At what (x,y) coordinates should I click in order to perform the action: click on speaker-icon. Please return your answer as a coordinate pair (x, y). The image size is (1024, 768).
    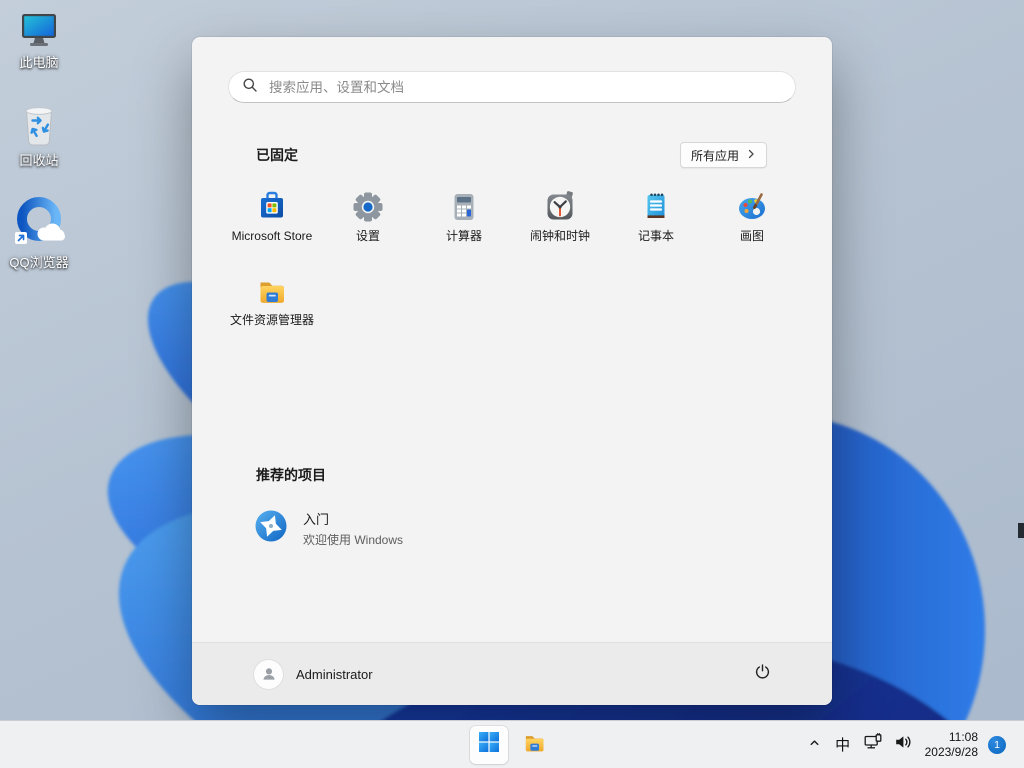
    Looking at the image, I should click on (903, 744).